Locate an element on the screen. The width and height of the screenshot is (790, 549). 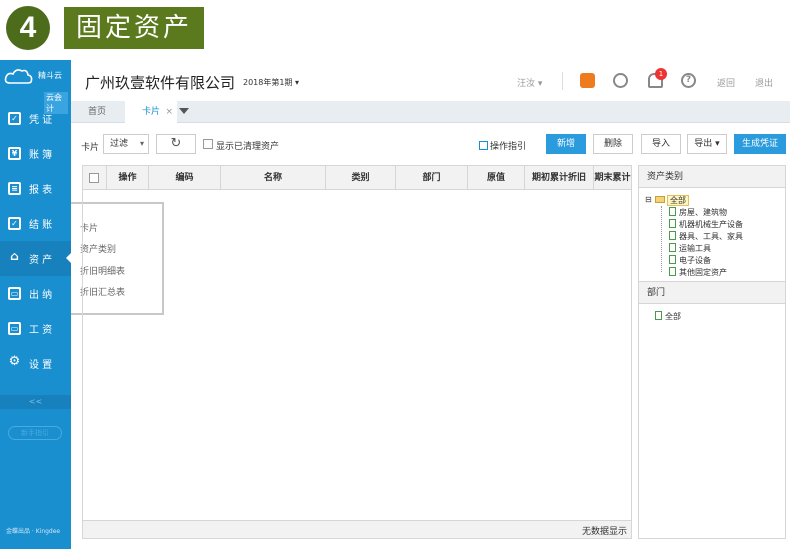
operation-guide-link: 操作指引 is located at coordinates (502, 145).